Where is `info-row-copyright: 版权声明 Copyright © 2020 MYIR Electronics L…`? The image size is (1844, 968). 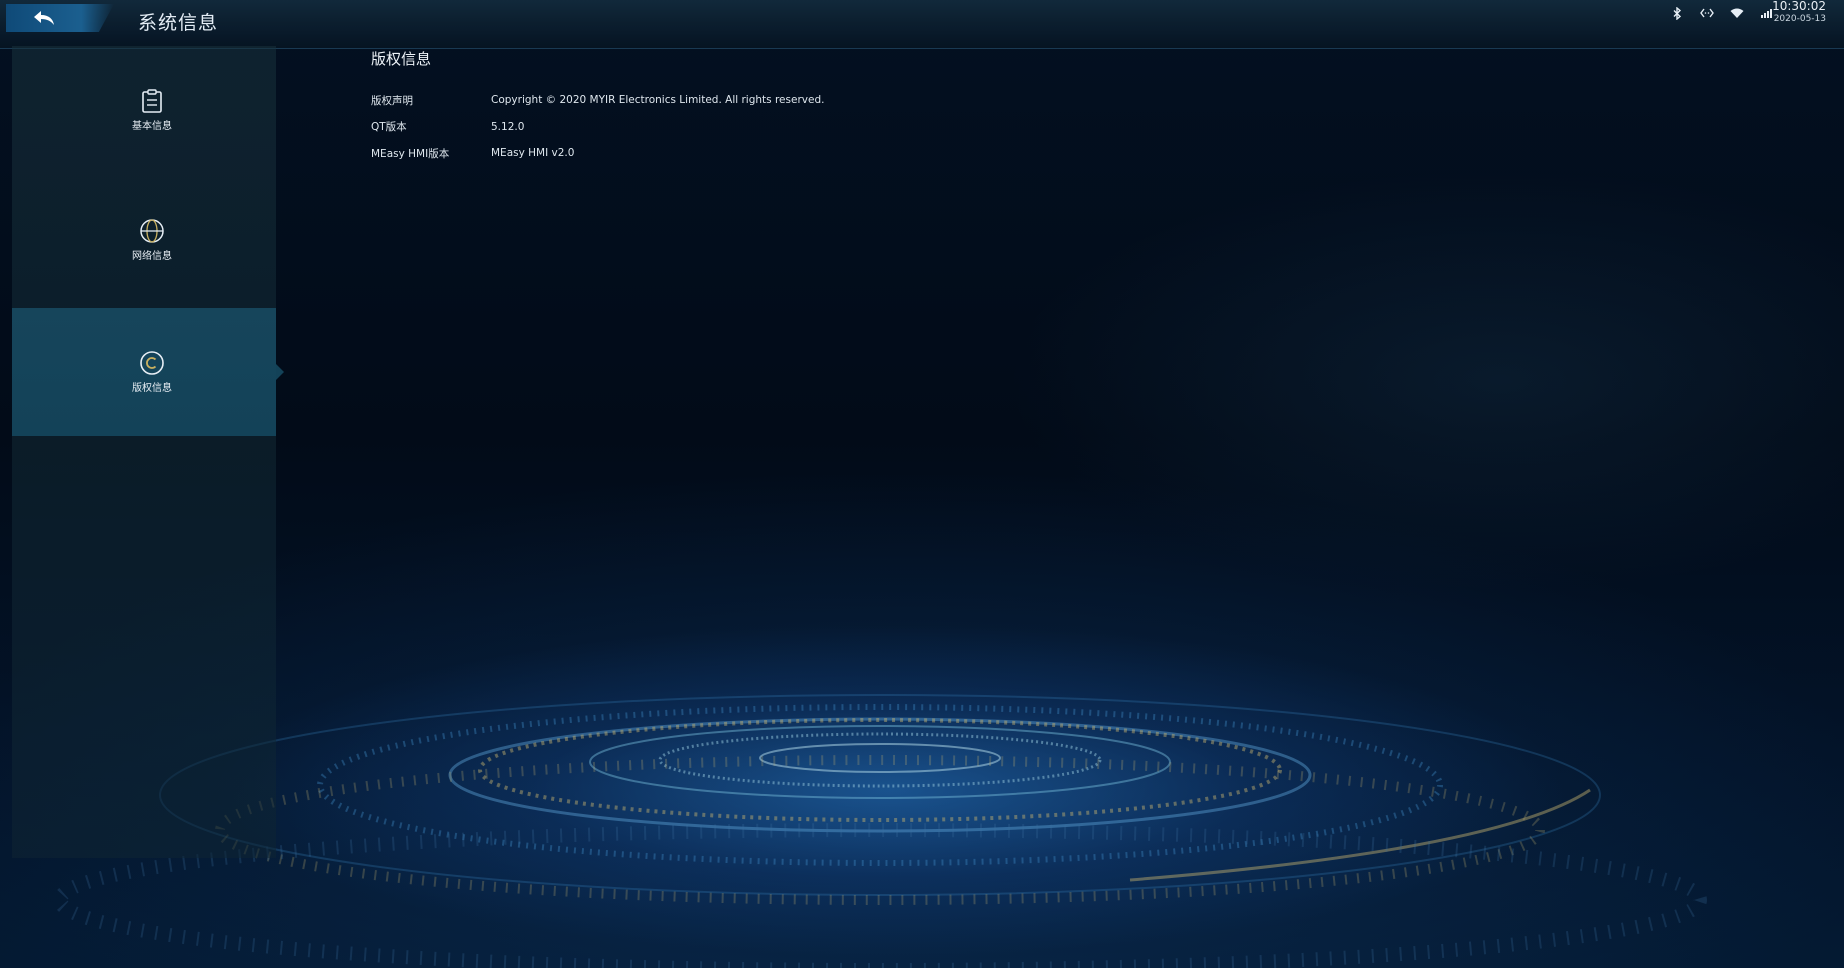
info-row-copyright: 版权声明 Copyright © 2020 MYIR Electronics L… is located at coordinates (597, 100).